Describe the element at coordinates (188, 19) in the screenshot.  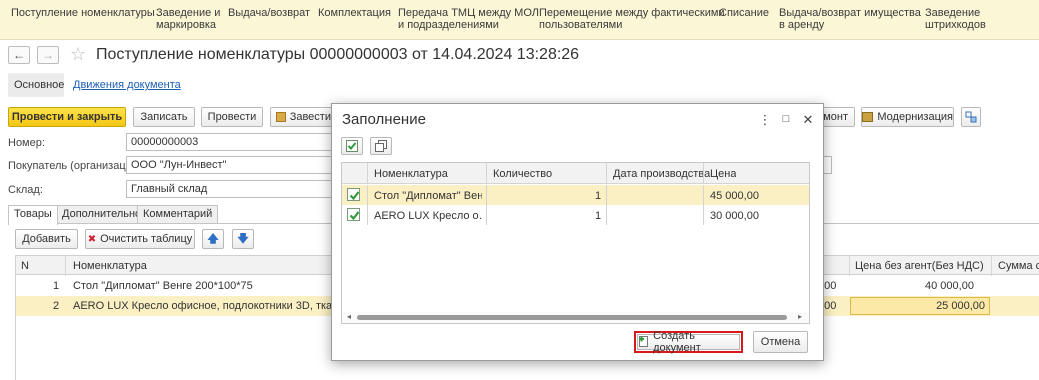
I see `nav-item-registration: Заведение и маркировка` at that location.